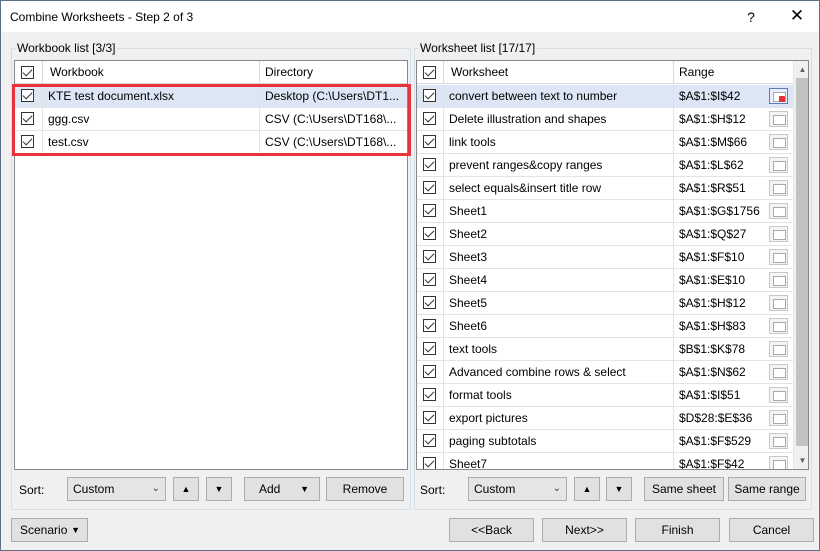  Describe the element at coordinates (495, 489) in the screenshot. I see `worksheet-sort-value: Custom` at that location.